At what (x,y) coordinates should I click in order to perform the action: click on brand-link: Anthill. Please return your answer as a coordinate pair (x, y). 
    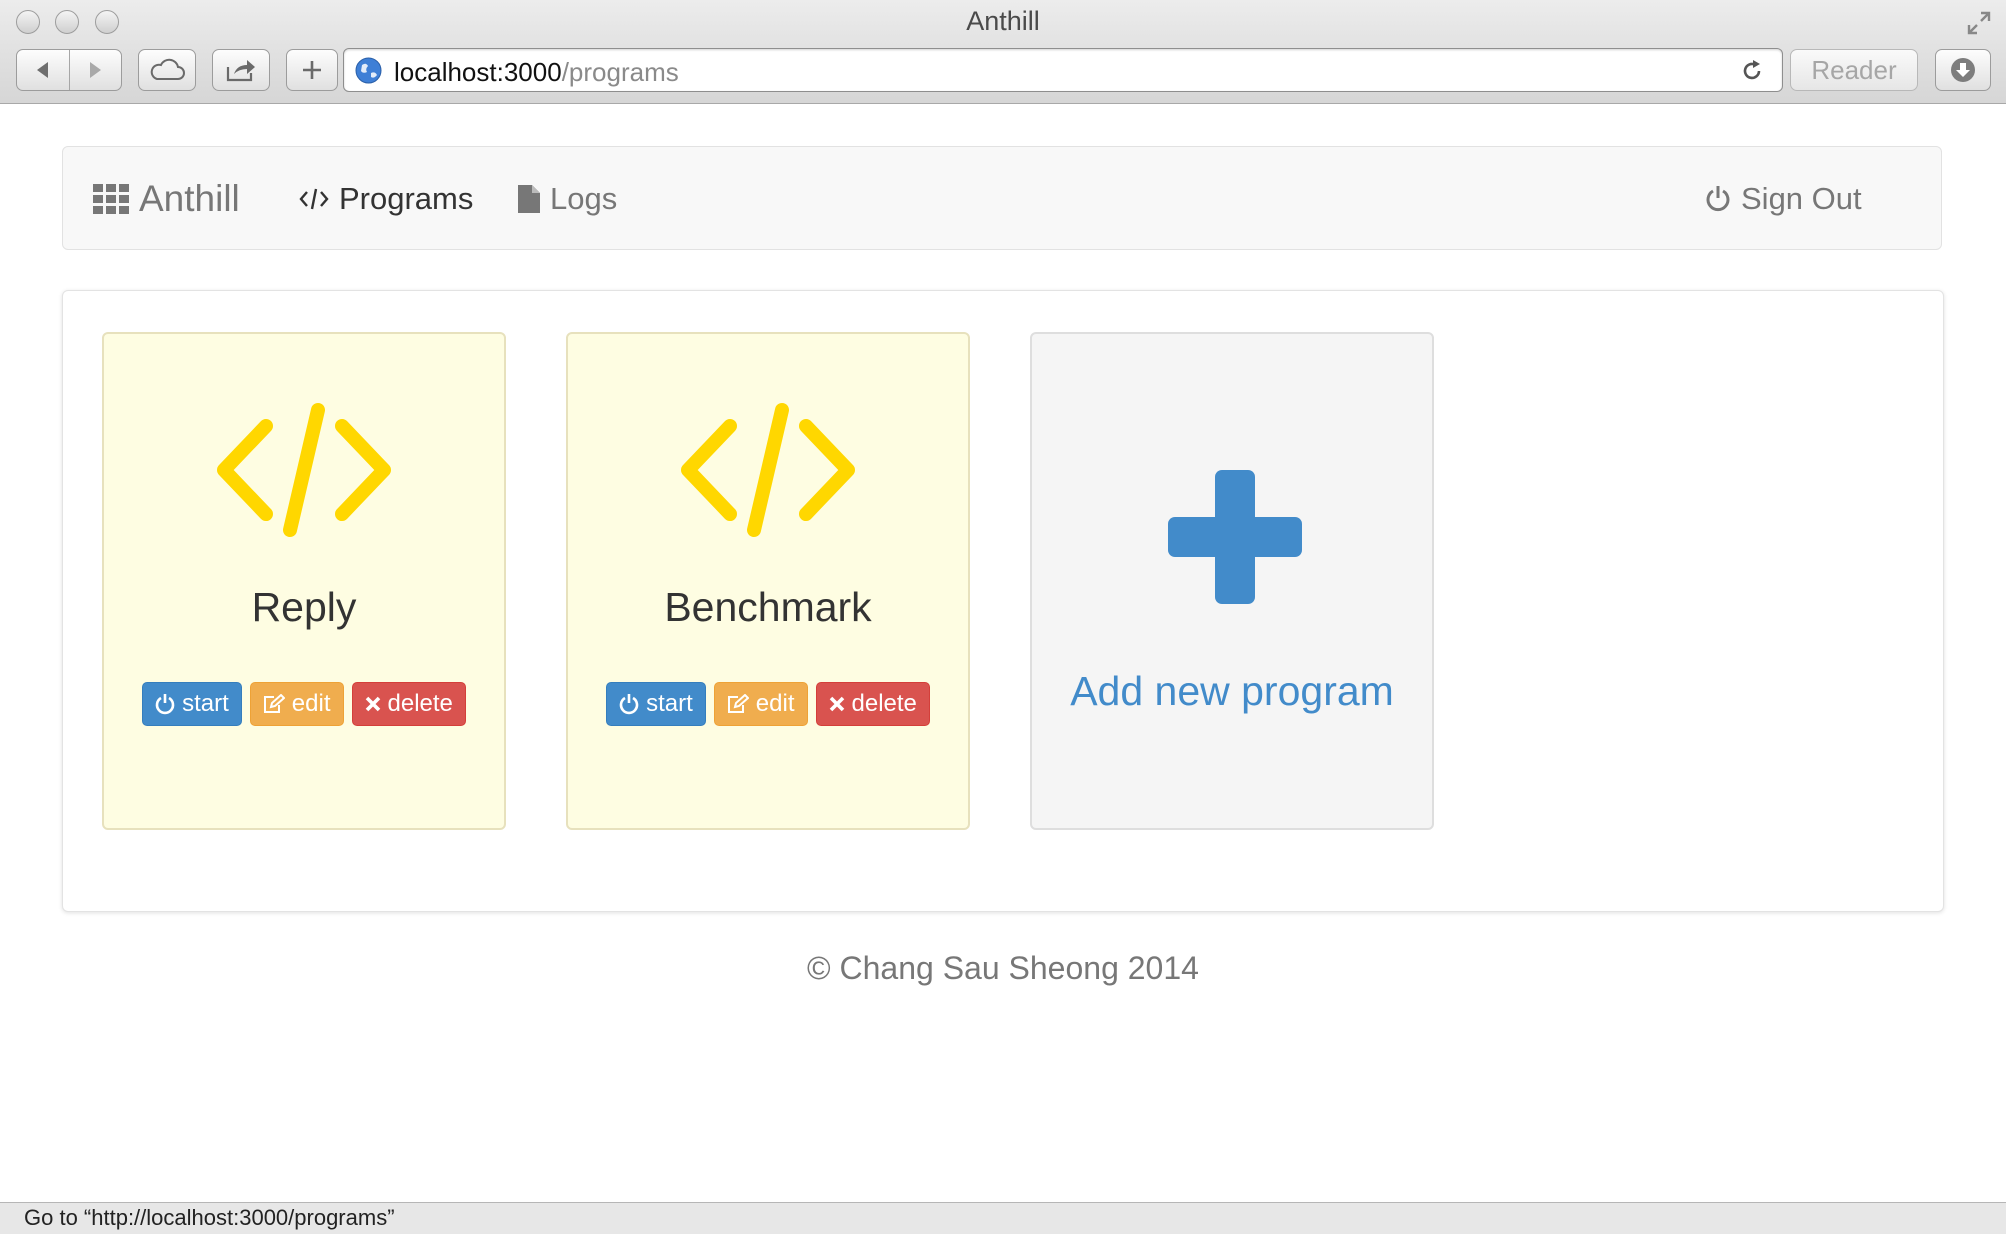
    Looking at the image, I should click on (166, 199).